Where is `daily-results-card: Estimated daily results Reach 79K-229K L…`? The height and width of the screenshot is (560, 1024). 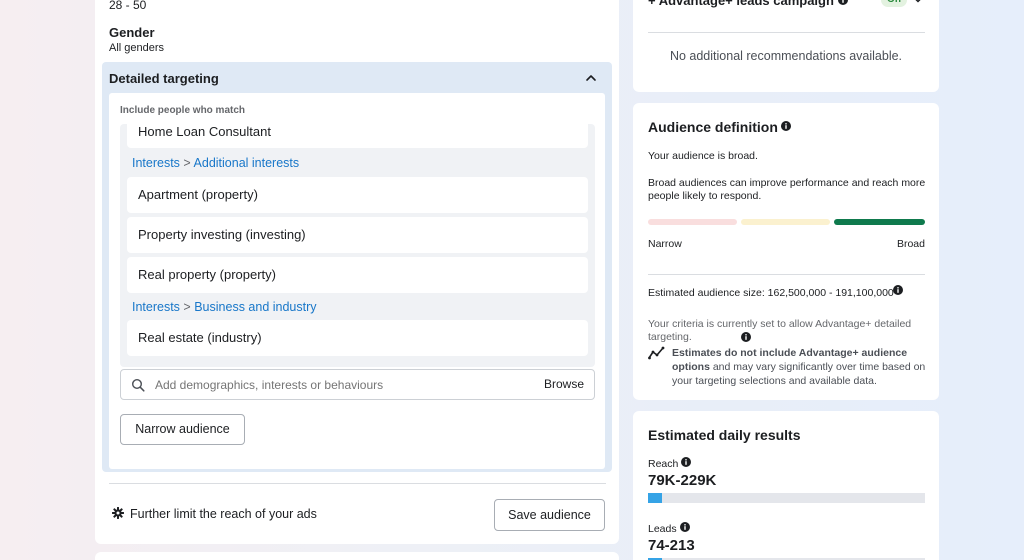 daily-results-card: Estimated daily results Reach 79K-229K L… is located at coordinates (786, 485).